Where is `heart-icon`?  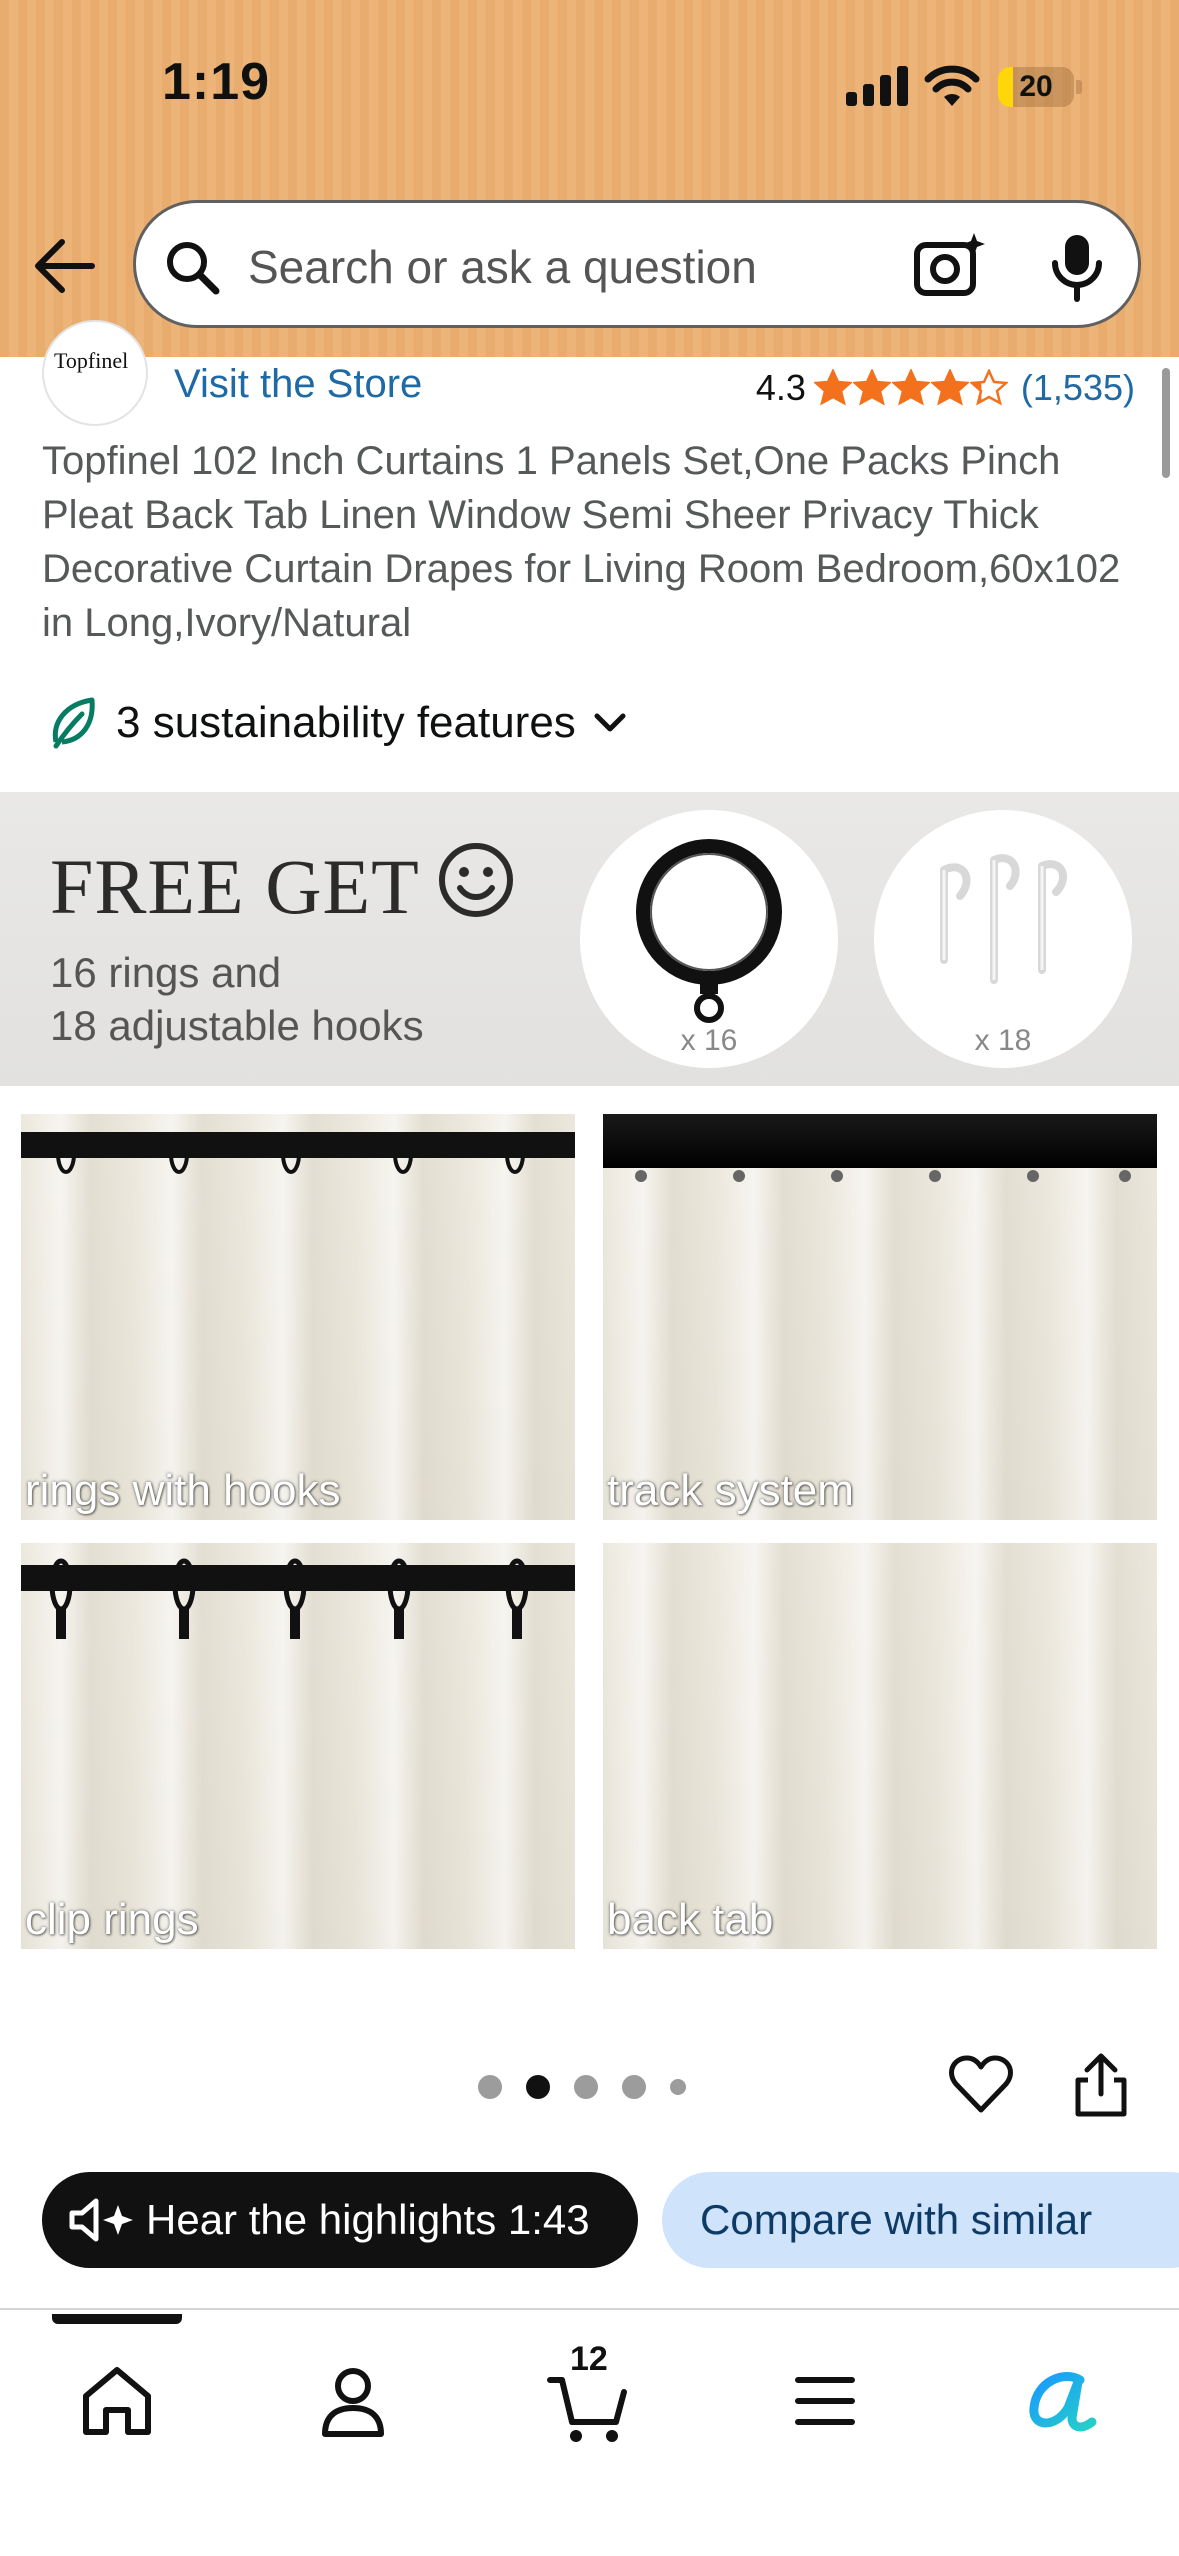 heart-icon is located at coordinates (981, 2085).